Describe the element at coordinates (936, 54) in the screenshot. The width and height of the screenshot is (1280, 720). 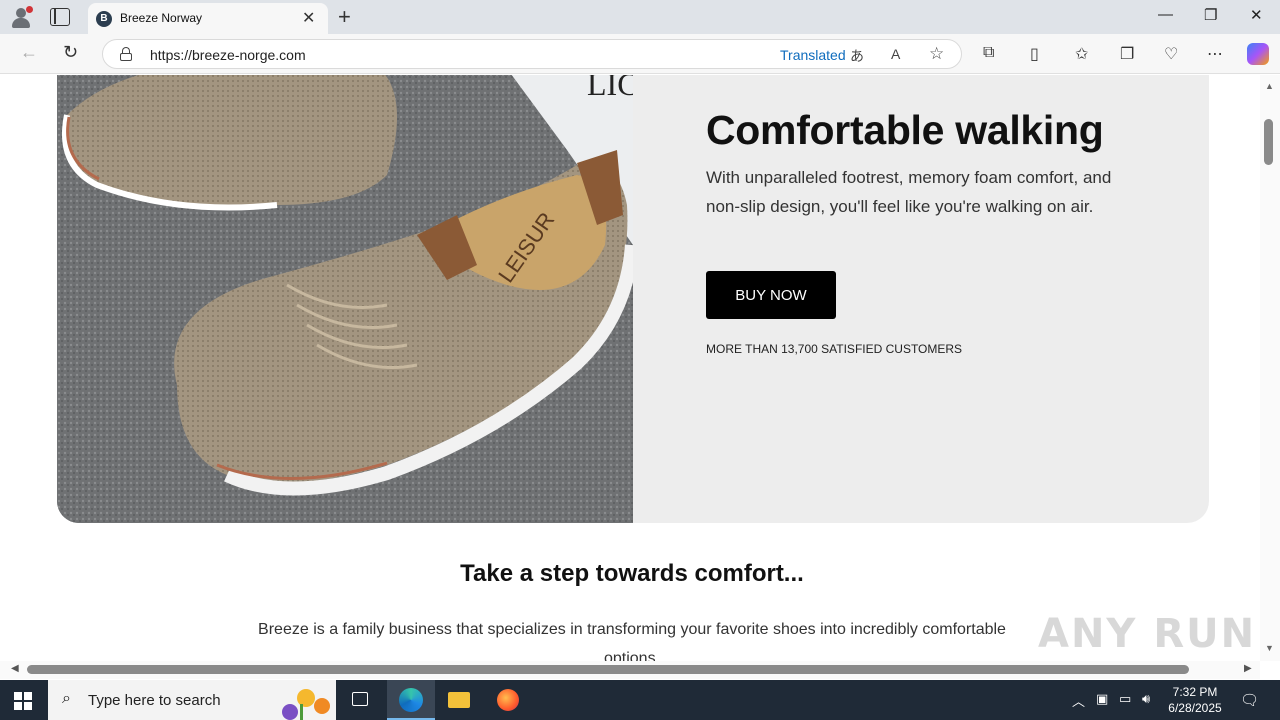
I see `favorite-star-icon: ☆` at that location.